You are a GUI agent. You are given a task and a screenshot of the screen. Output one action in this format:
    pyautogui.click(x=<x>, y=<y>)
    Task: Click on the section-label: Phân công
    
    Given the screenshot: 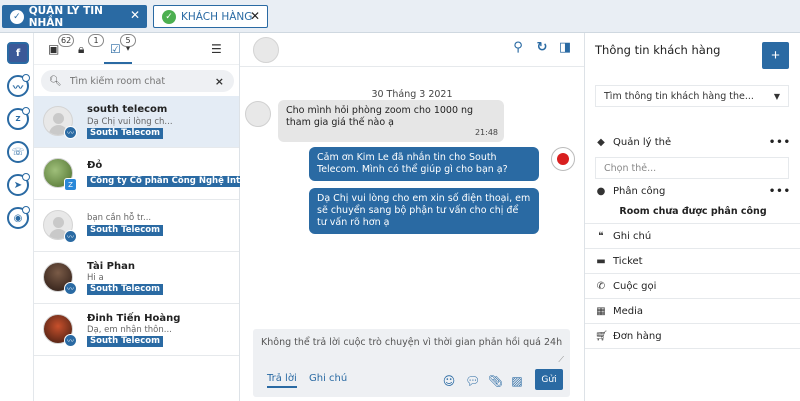 What is the action you would take?
    pyautogui.click(x=639, y=191)
    